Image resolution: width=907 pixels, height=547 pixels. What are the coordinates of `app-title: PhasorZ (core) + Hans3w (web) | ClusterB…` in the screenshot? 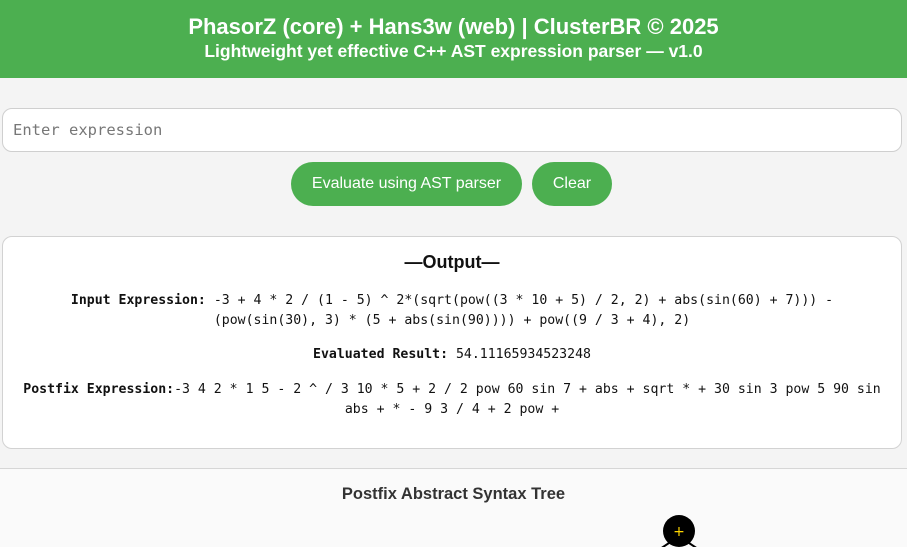 It's located at (453, 26).